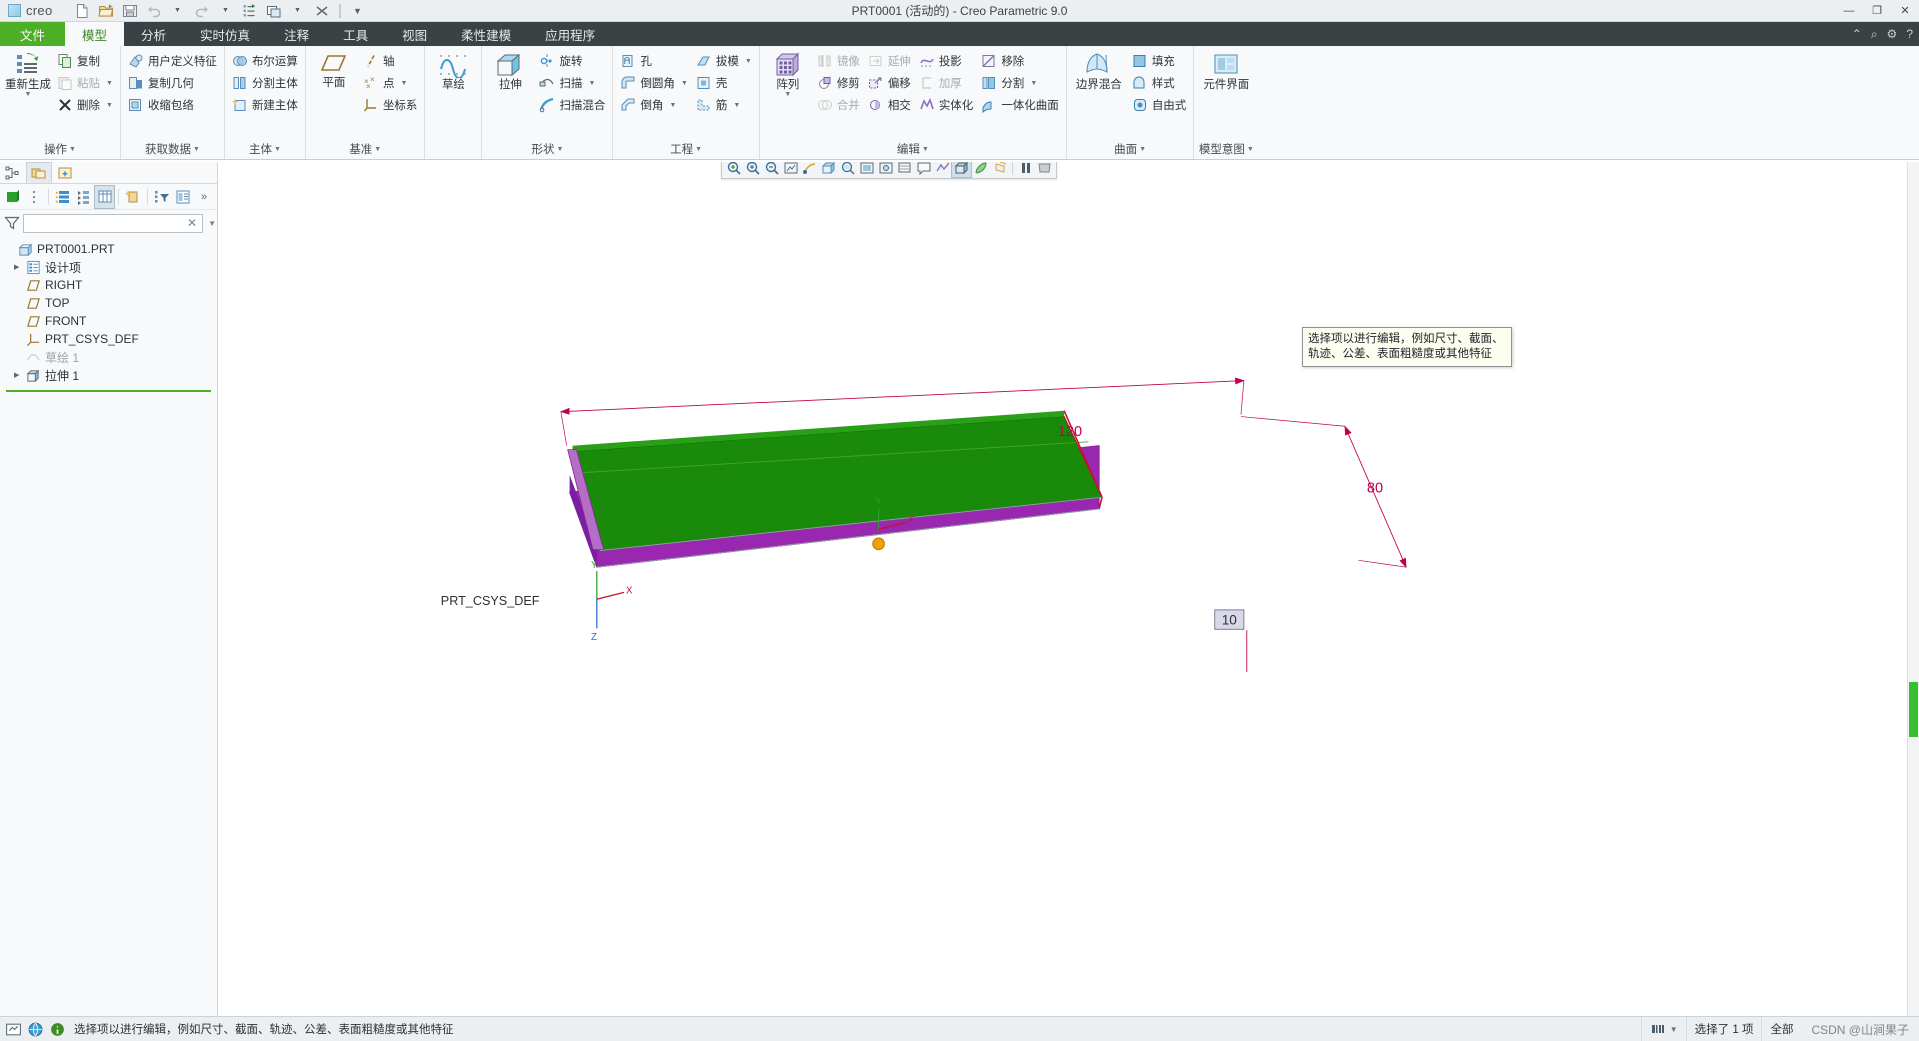  I want to click on delete-button: 删除 ▼, so click(85, 105).